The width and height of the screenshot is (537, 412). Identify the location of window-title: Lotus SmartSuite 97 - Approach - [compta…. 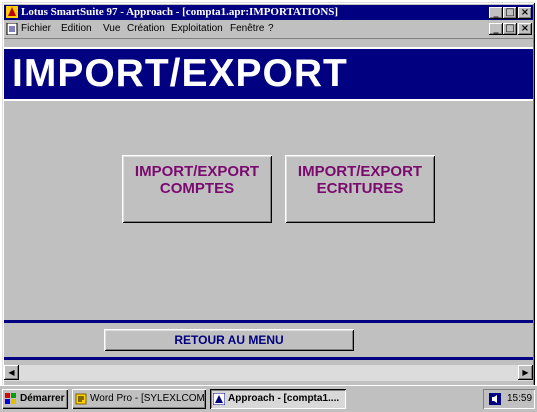
(180, 12).